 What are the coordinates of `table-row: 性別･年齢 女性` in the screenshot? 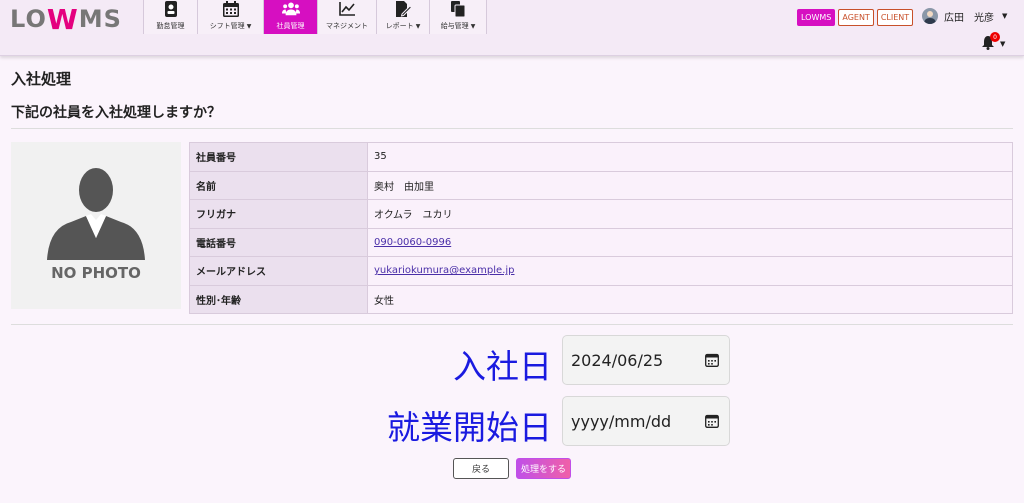 It's located at (601, 299).